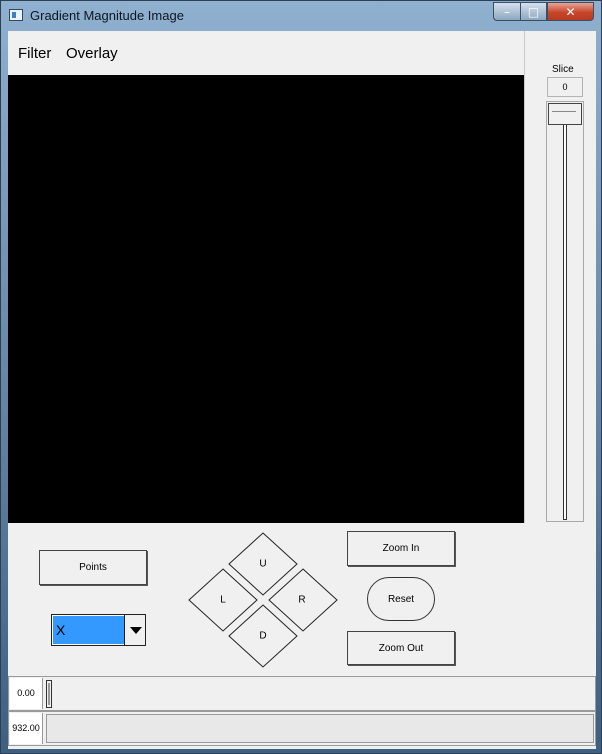 The height and width of the screenshot is (754, 602). Describe the element at coordinates (533, 11) in the screenshot. I see `maximize-button: □` at that location.